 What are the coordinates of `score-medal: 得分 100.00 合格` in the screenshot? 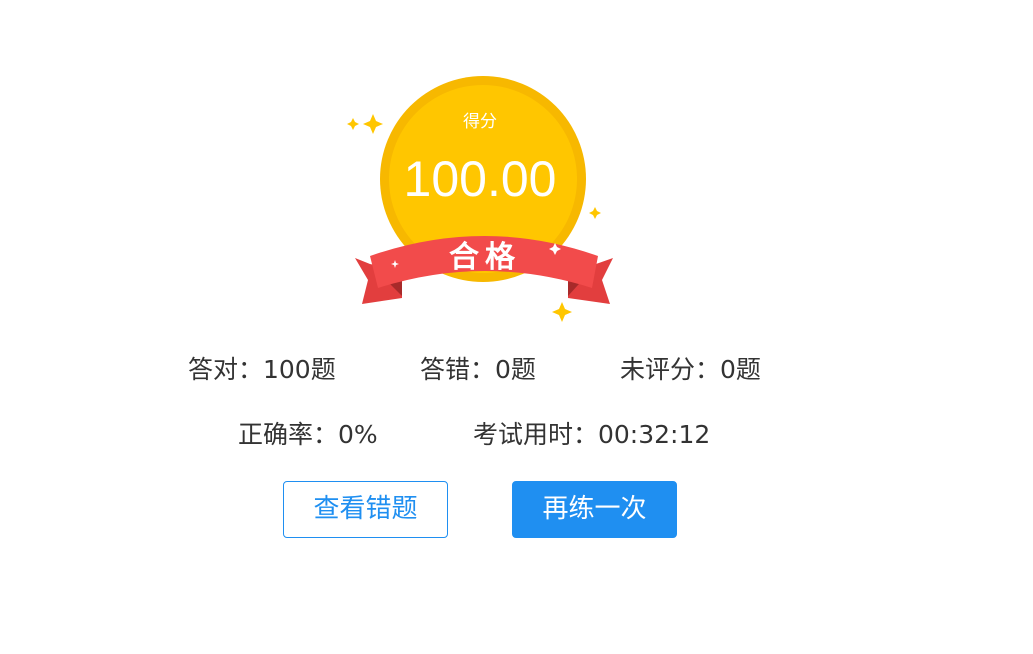 It's located at (485, 201).